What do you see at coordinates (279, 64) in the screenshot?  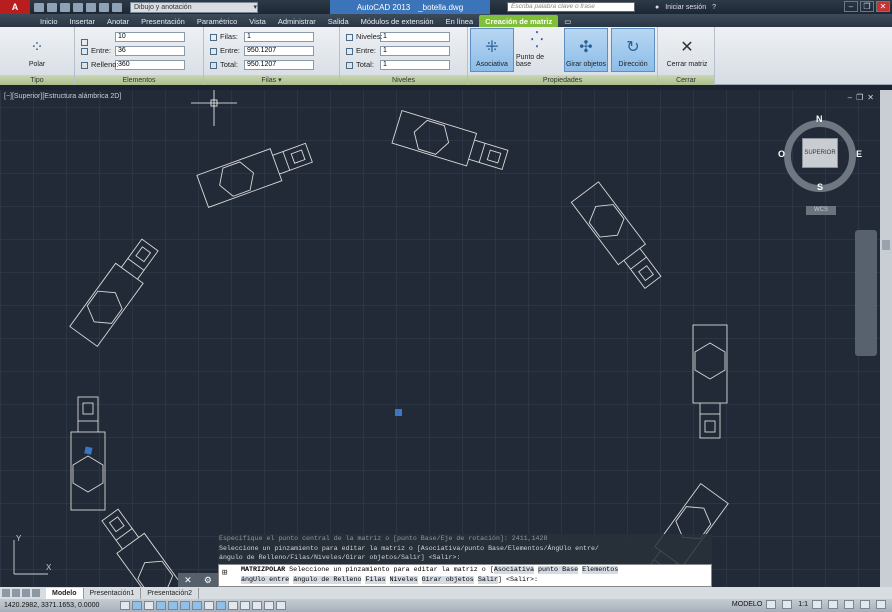 I see `filas-total-input` at bounding box center [279, 64].